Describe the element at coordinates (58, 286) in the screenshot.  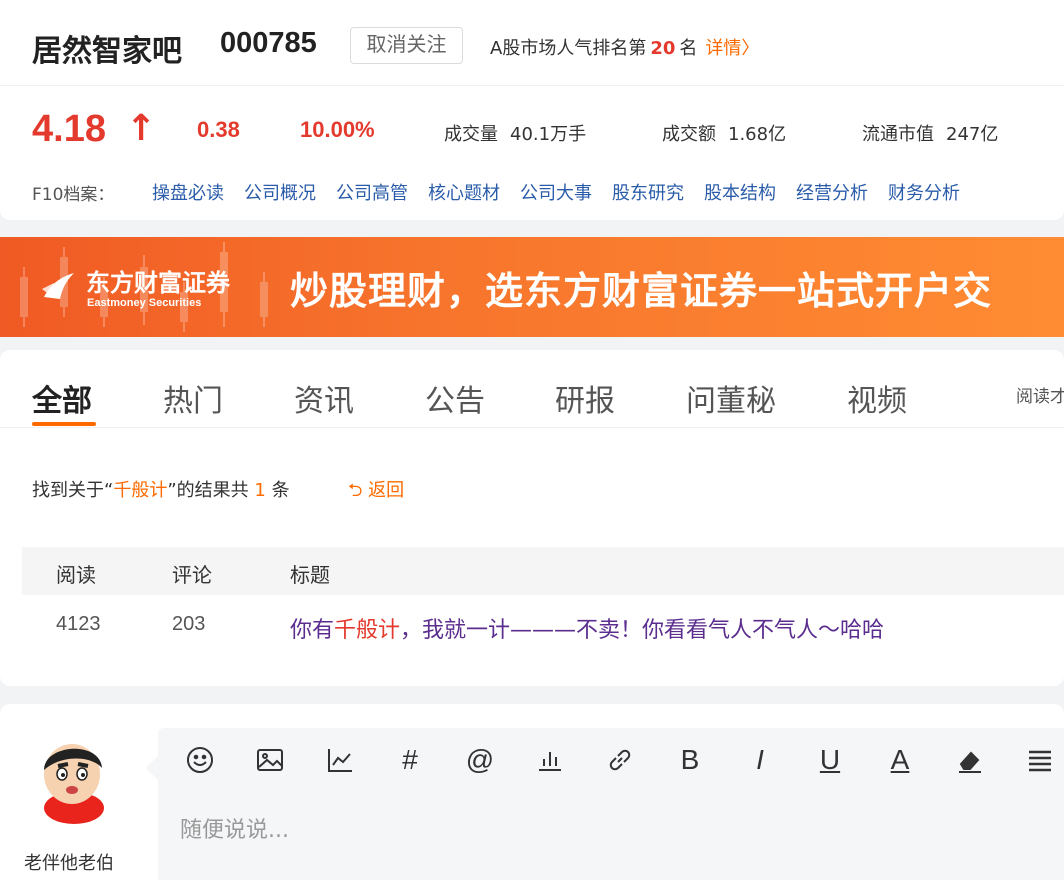
I see `eastmoney-logo-icon` at that location.